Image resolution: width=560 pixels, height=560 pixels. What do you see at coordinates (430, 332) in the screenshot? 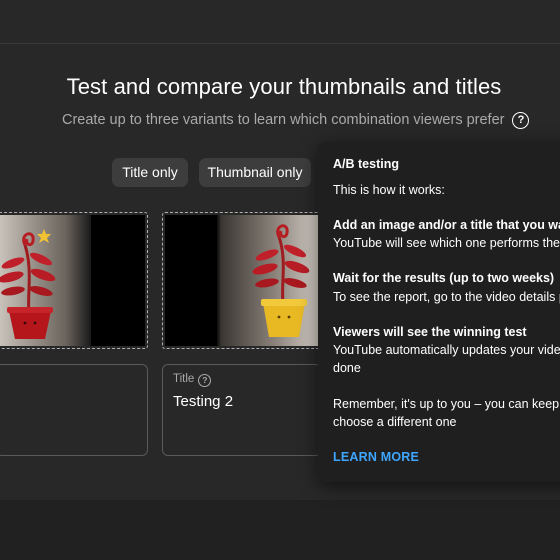
I see `tooltip-step3-title: Viewers will see the winning test` at bounding box center [430, 332].